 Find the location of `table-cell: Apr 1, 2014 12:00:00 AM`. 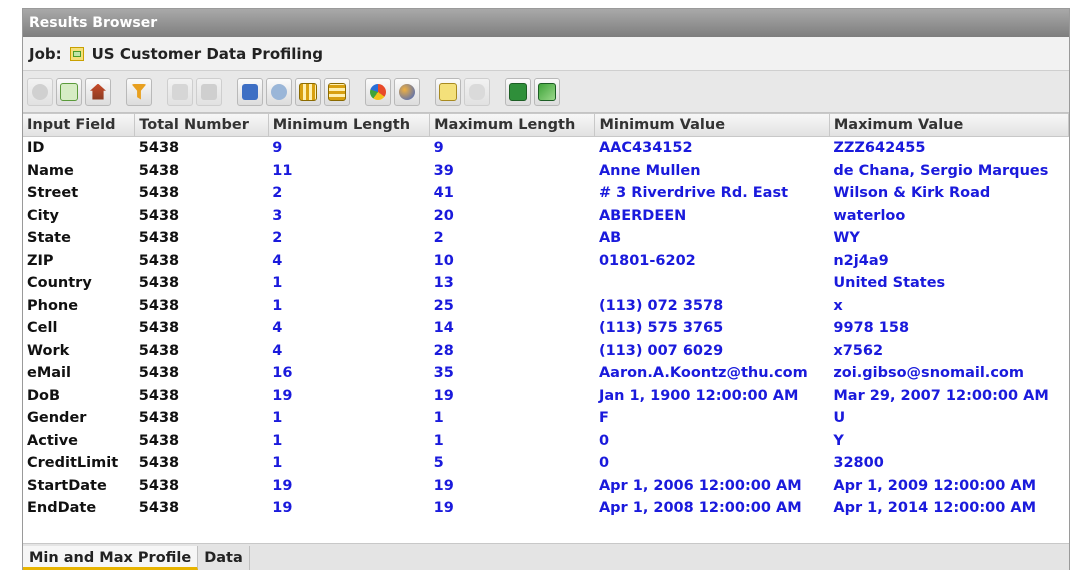

table-cell: Apr 1, 2014 12:00:00 AM is located at coordinates (935, 508).